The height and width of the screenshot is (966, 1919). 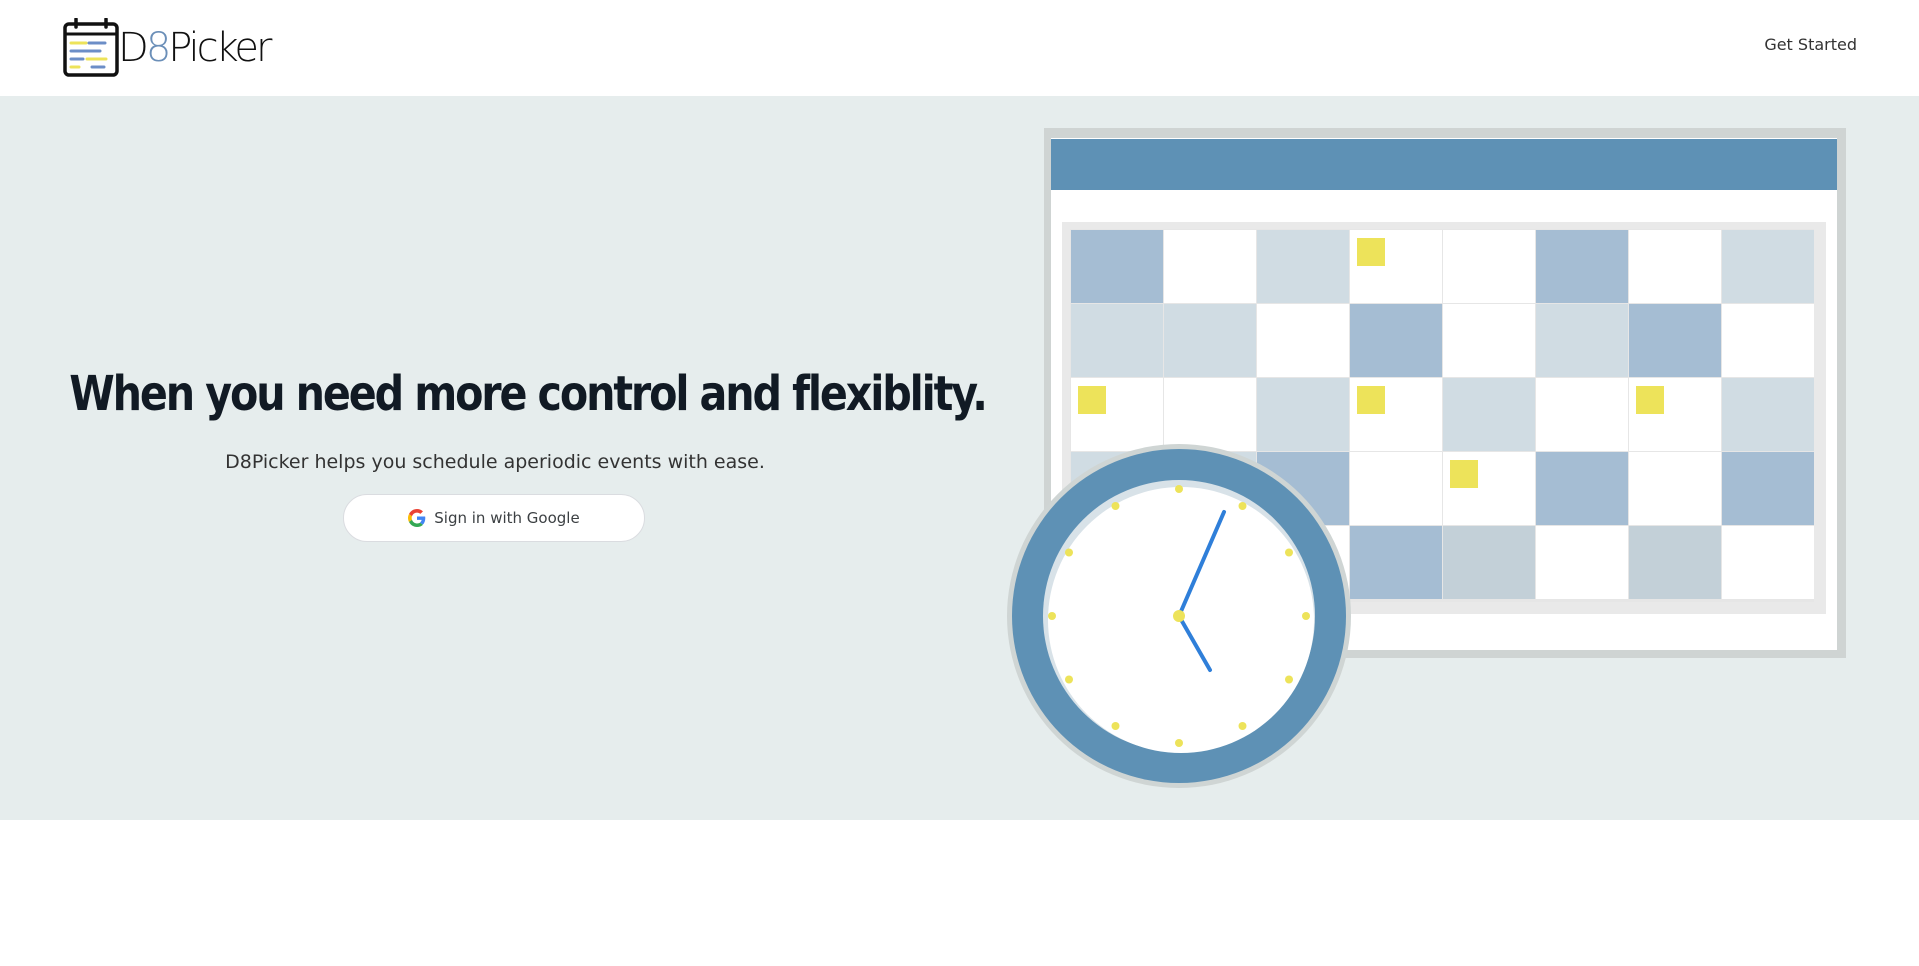 I want to click on google-icon, so click(x=417, y=518).